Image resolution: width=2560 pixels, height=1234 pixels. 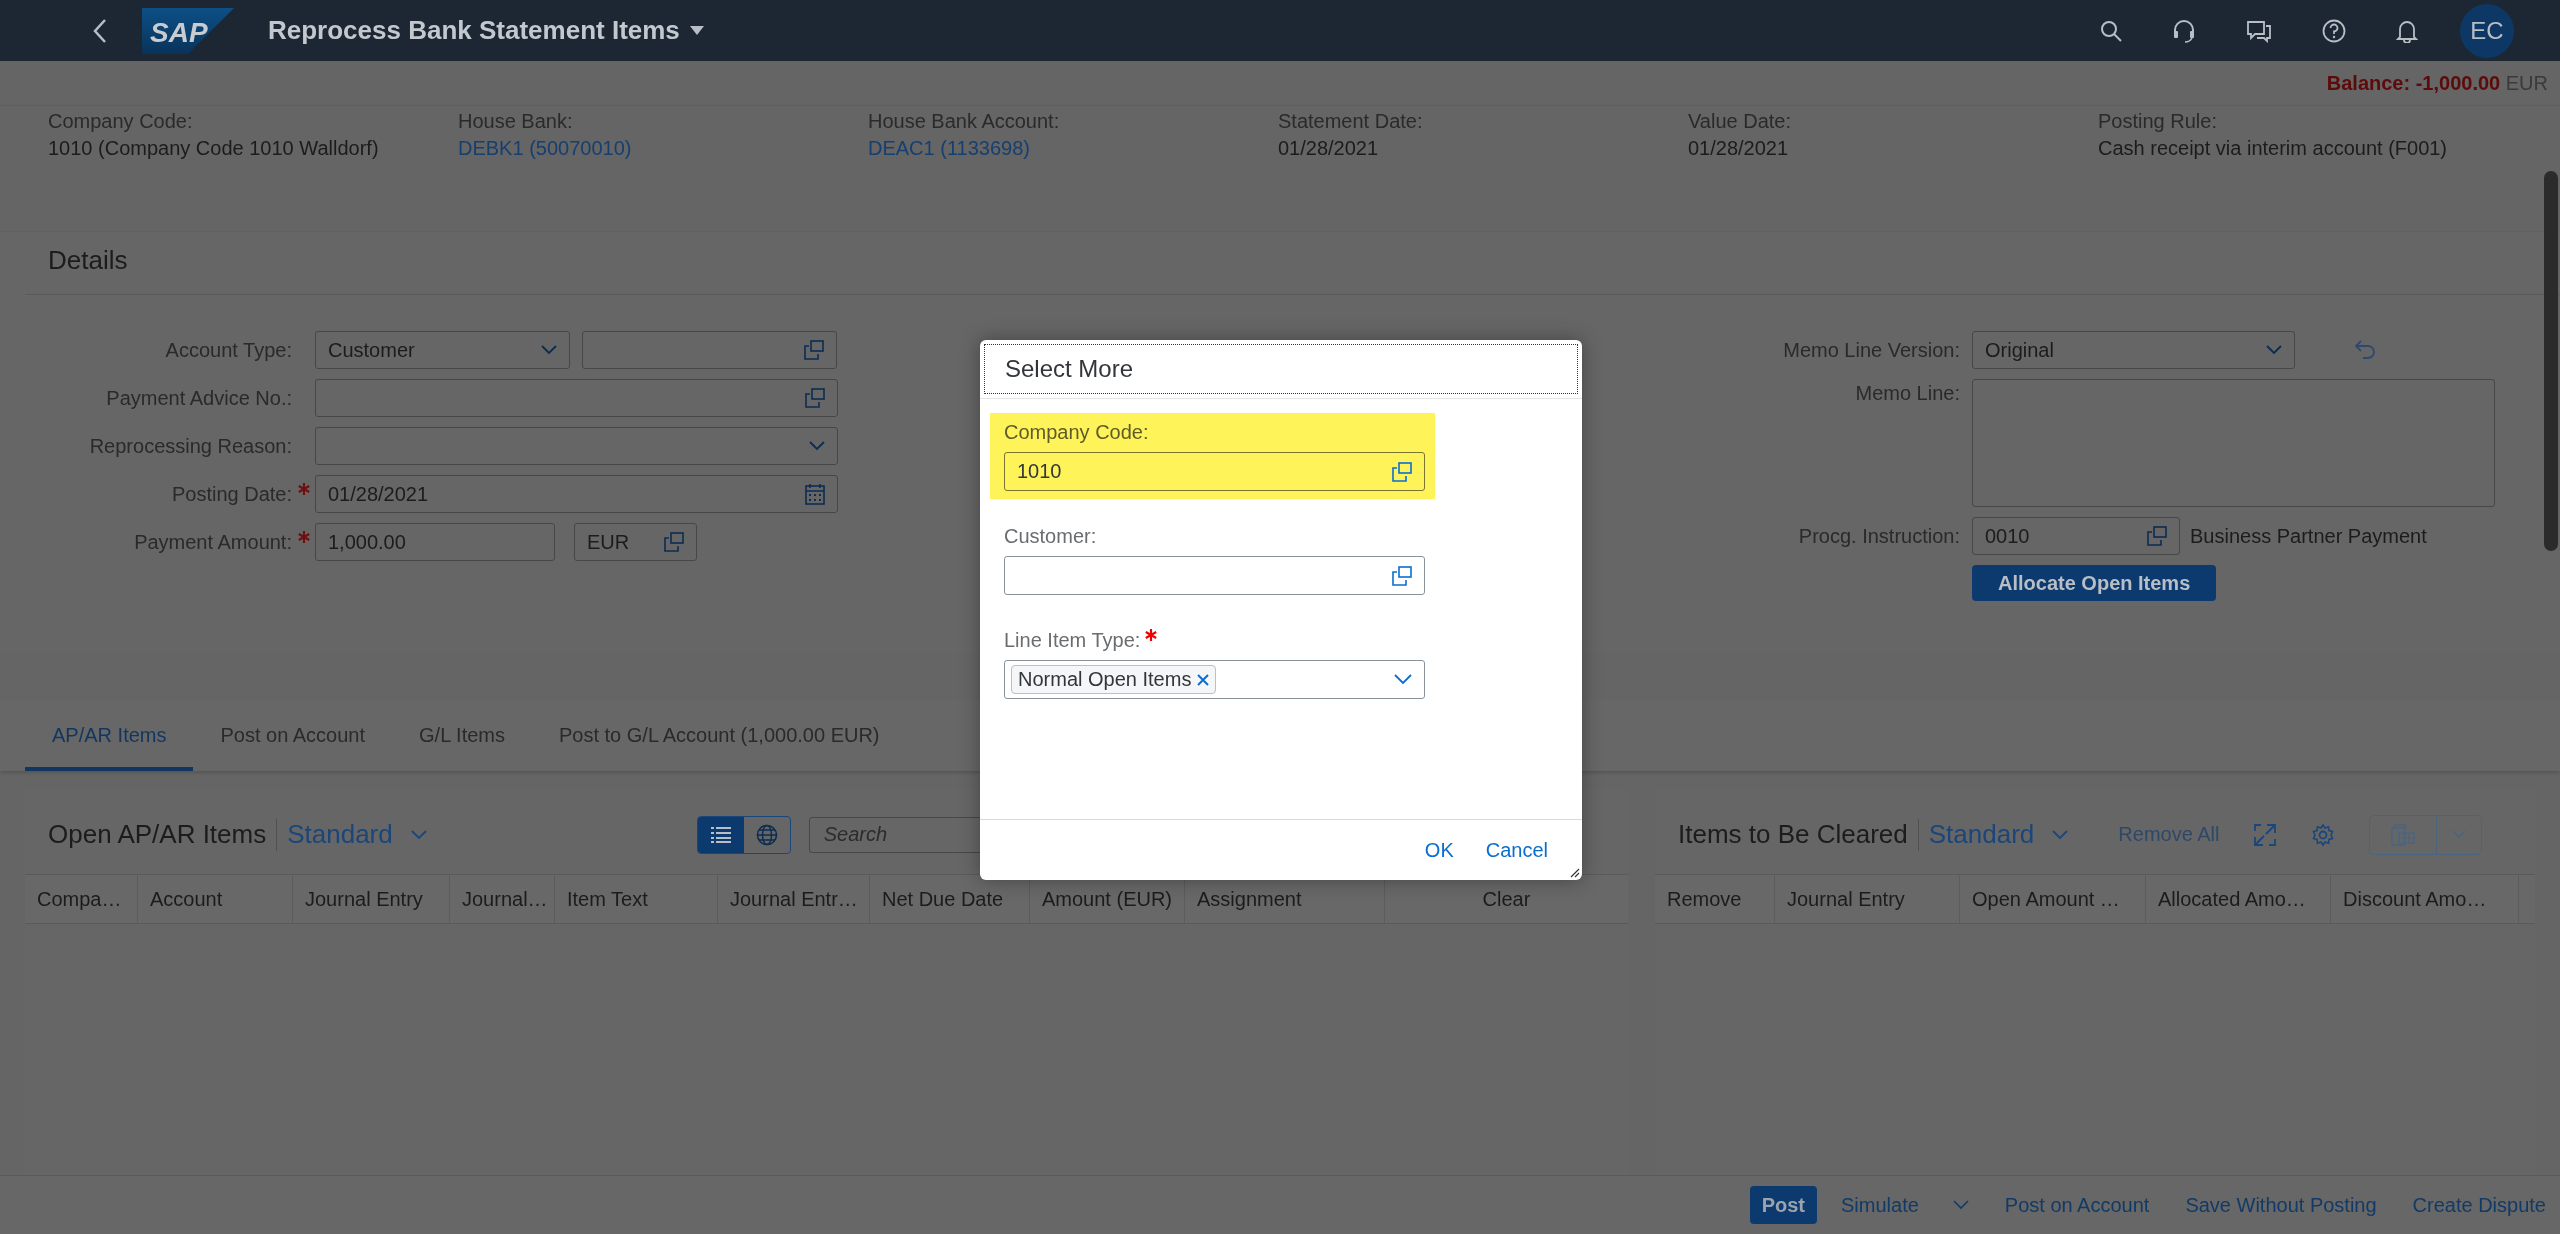 What do you see at coordinates (1740, 121) in the screenshot?
I see `attribute-label: Value Date:` at bounding box center [1740, 121].